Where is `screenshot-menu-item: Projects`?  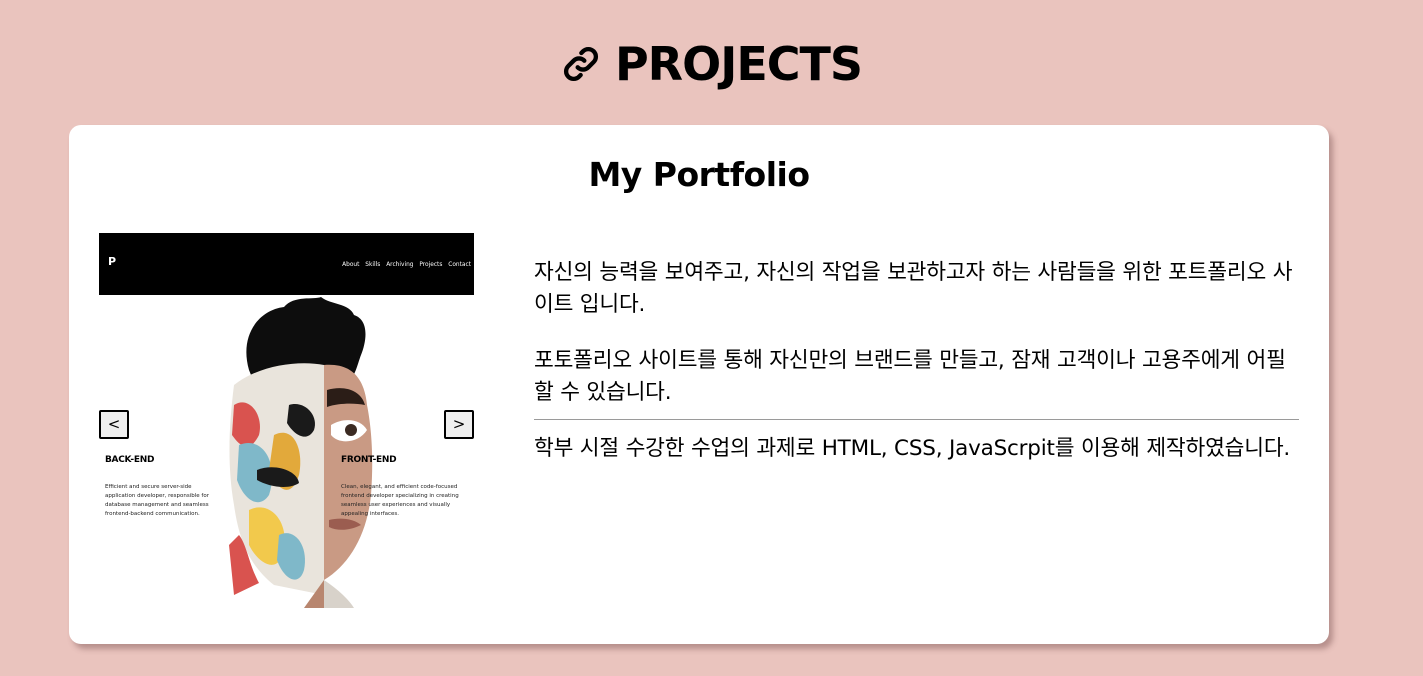 screenshot-menu-item: Projects is located at coordinates (431, 264).